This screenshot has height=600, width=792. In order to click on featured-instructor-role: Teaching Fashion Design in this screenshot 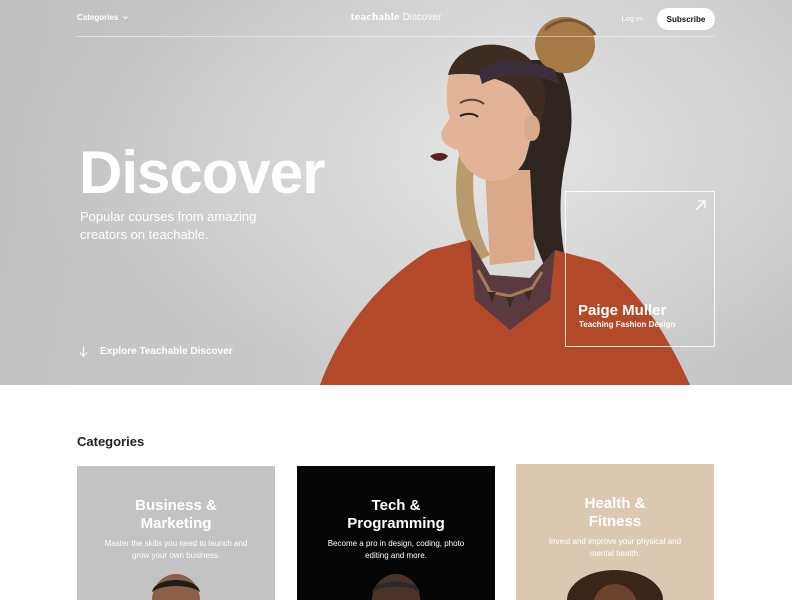, I will do `click(627, 324)`.